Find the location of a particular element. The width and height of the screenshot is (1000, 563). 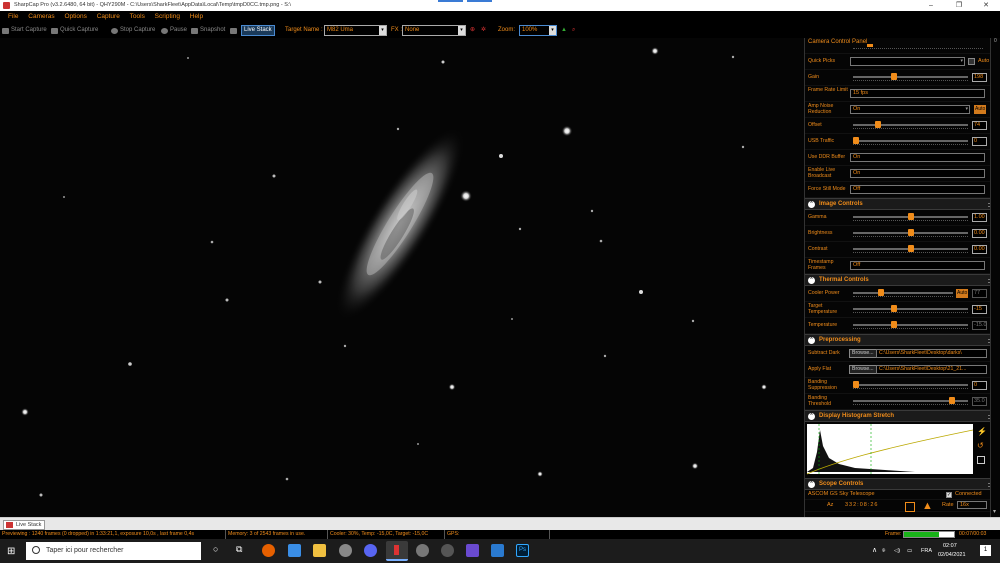

usb-traffic-knob is located at coordinates (856, 140).